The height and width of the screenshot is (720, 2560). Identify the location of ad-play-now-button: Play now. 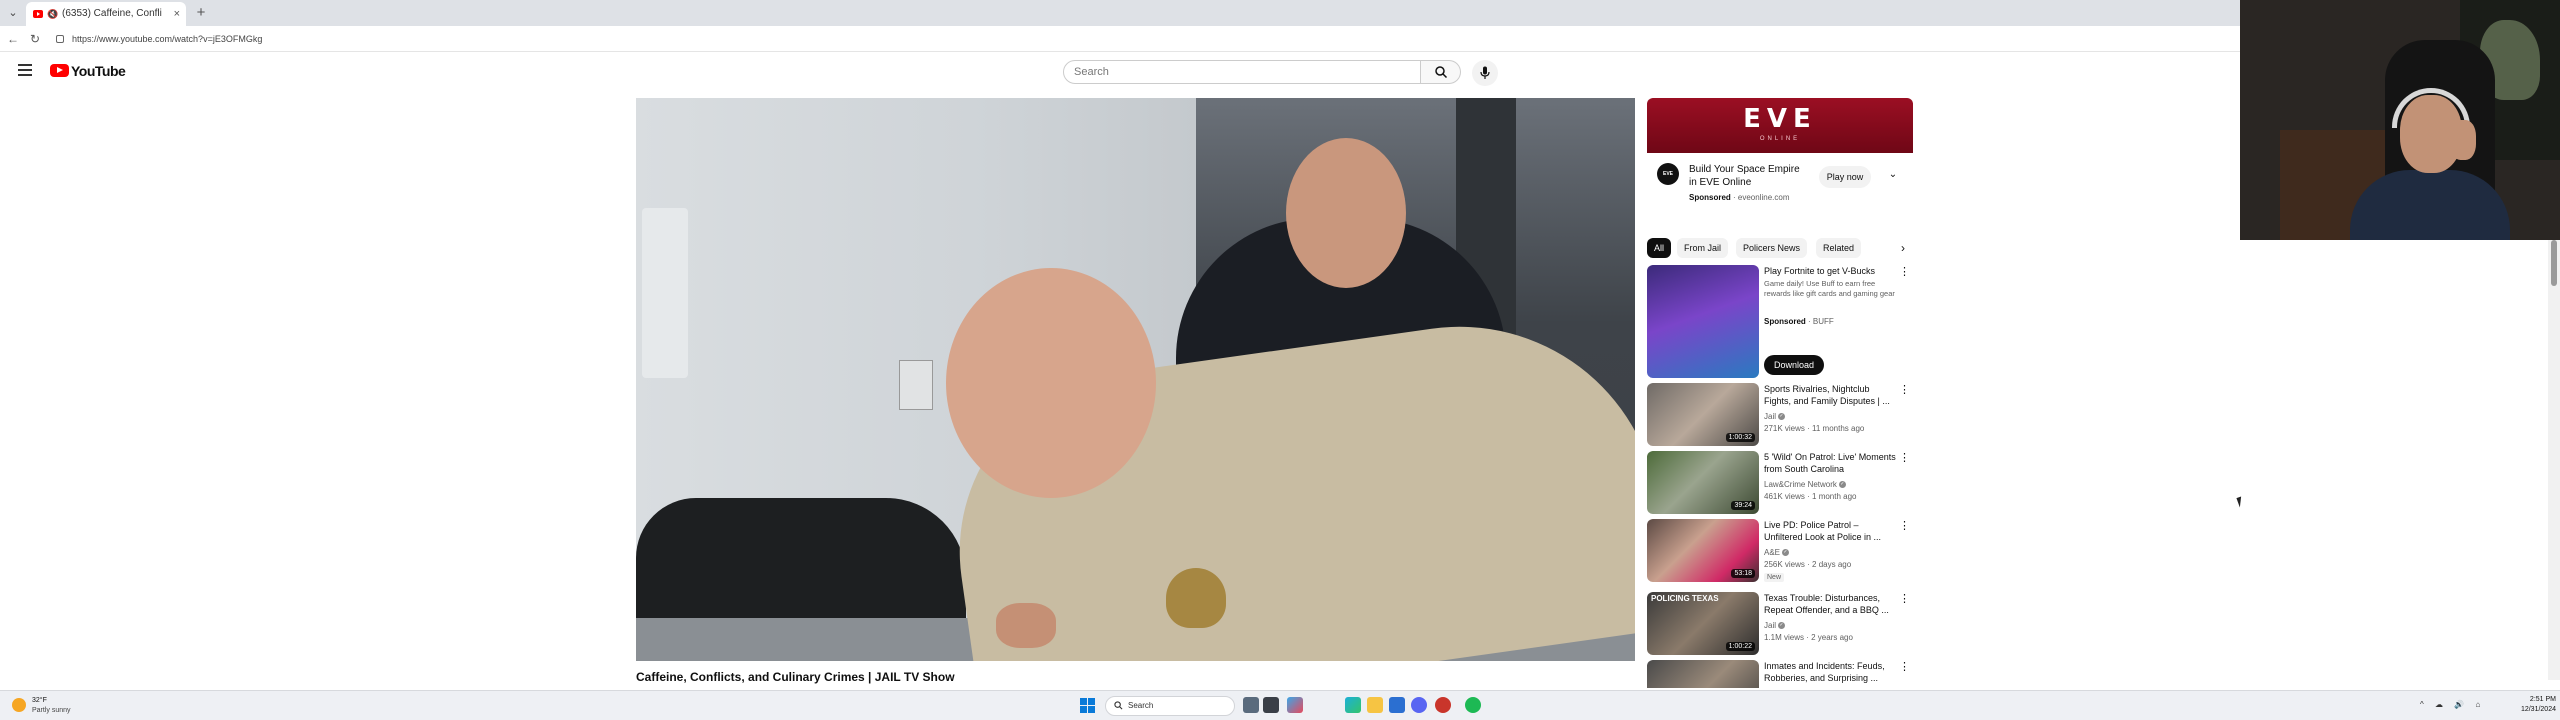
(1845, 177).